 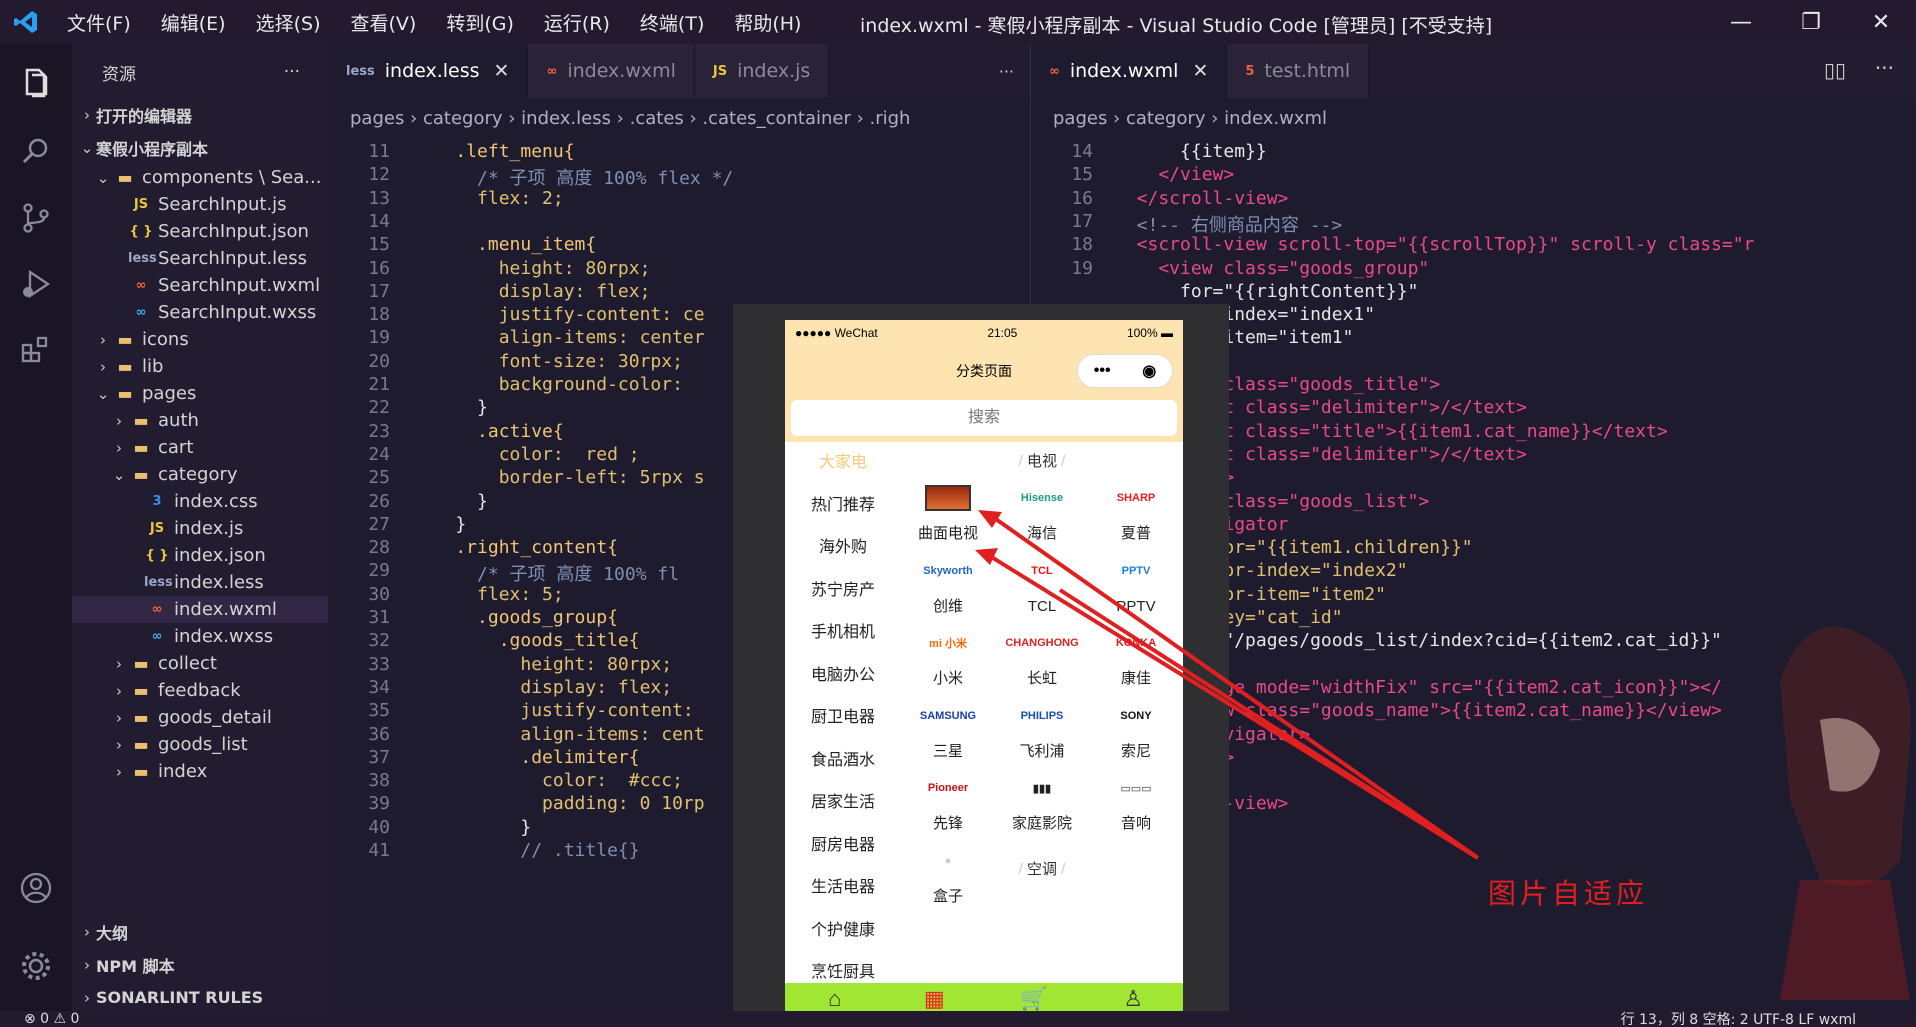 I want to click on status-bar: ⊗ 0 ⚠ 0 行 13，列 8 空格: 2 UTF-8 LF wxml, so click(x=958, y=1019).